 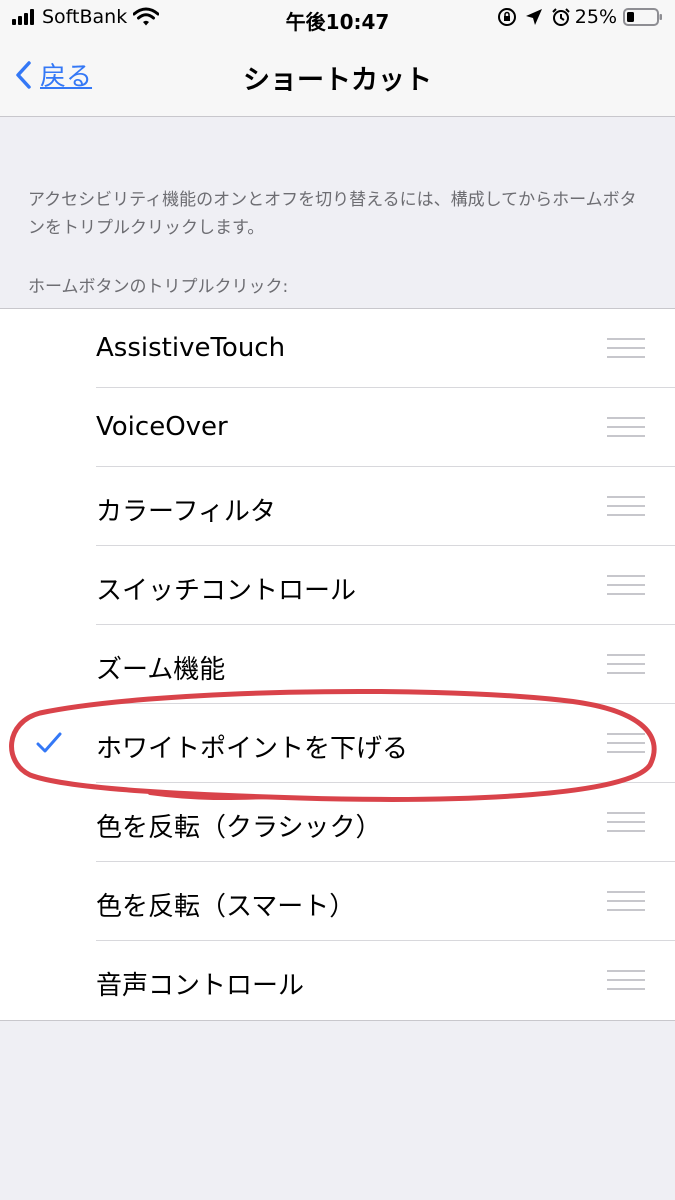 I want to click on list-item-color-filters: カラーフィルタ, so click(x=337, y=506).